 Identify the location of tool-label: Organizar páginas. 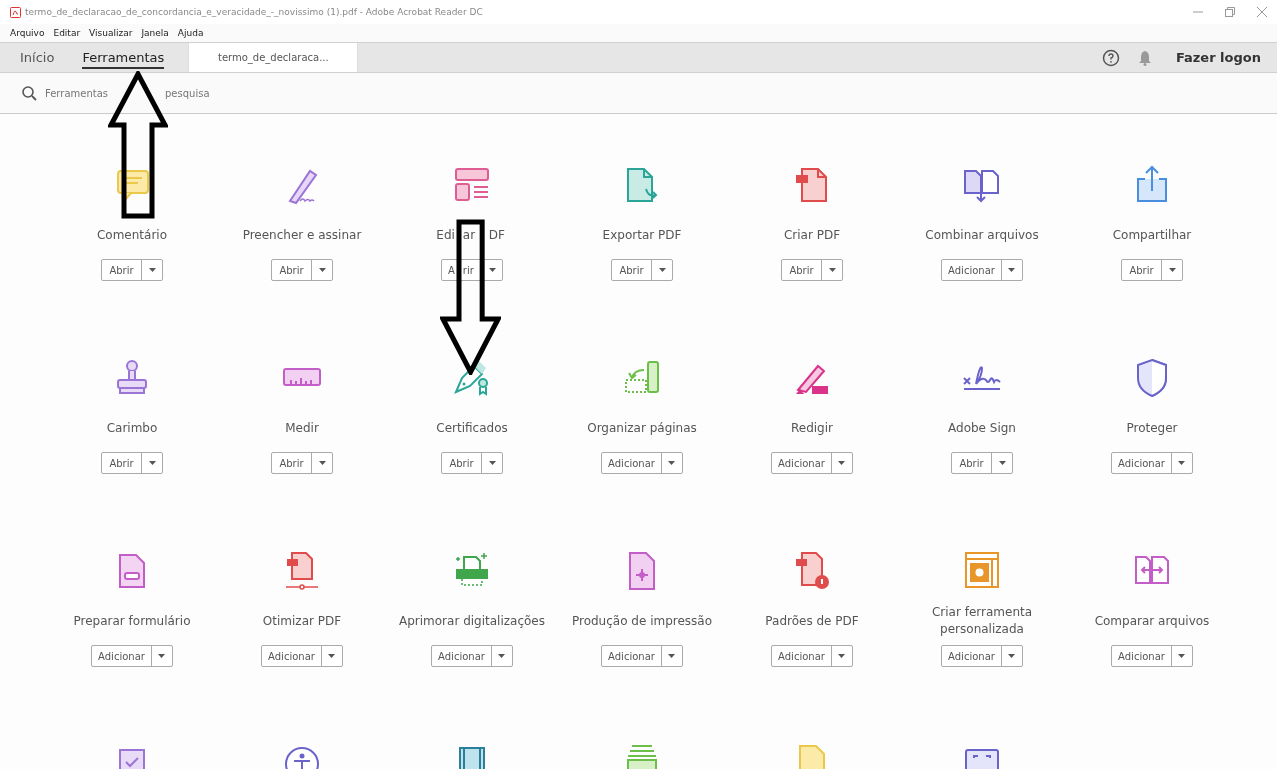
(642, 428).